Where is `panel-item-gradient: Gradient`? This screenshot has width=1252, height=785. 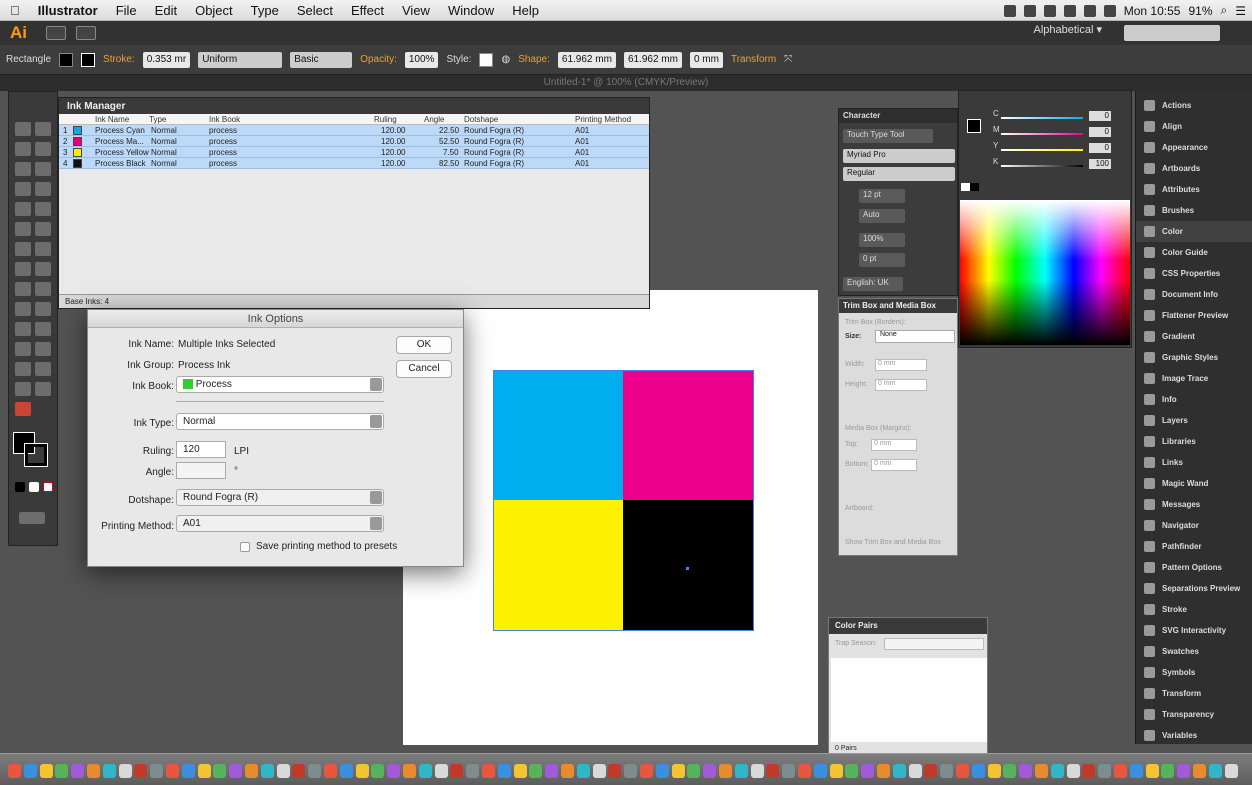 panel-item-gradient: Gradient is located at coordinates (1194, 336).